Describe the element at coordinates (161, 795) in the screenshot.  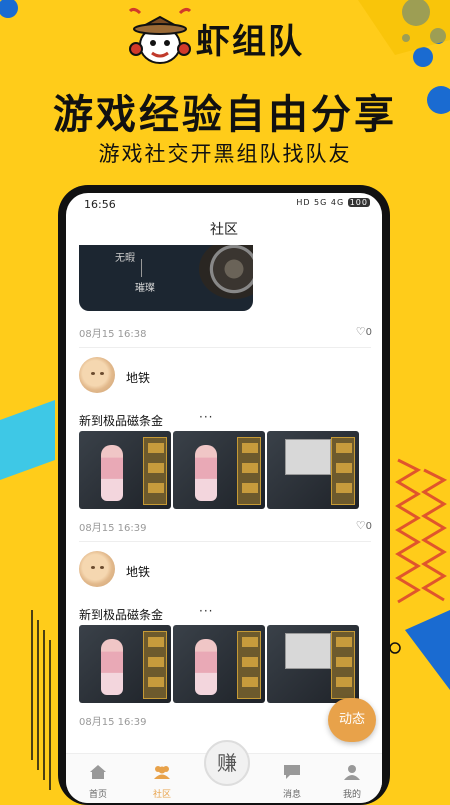
I see `tab-label: 社区` at that location.